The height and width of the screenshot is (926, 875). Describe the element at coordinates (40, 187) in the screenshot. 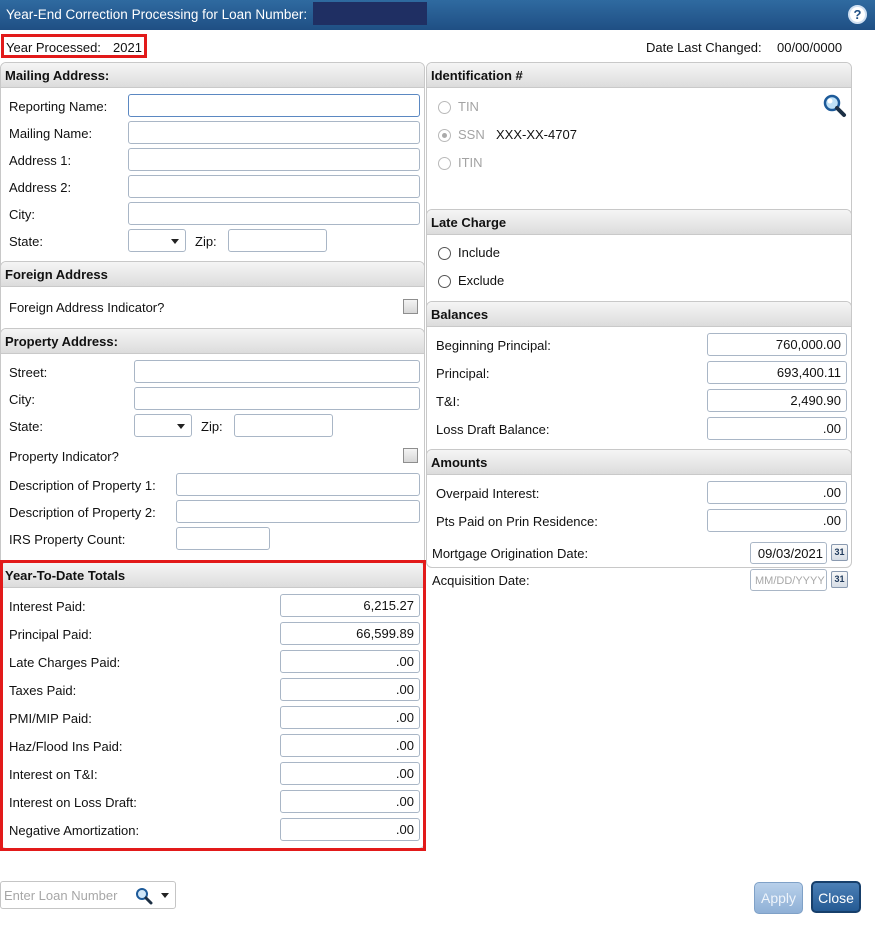

I see `address2-label: Address 2:` at that location.